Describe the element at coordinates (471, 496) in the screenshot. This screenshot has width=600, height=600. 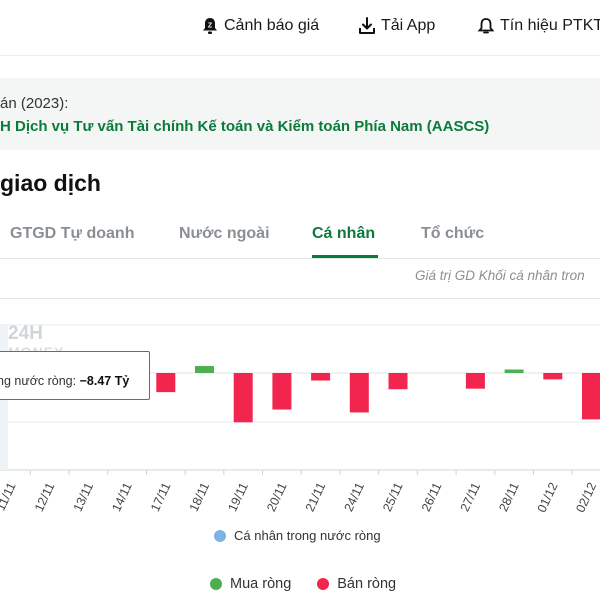
I see `tick-label-27/11: 27/11` at that location.